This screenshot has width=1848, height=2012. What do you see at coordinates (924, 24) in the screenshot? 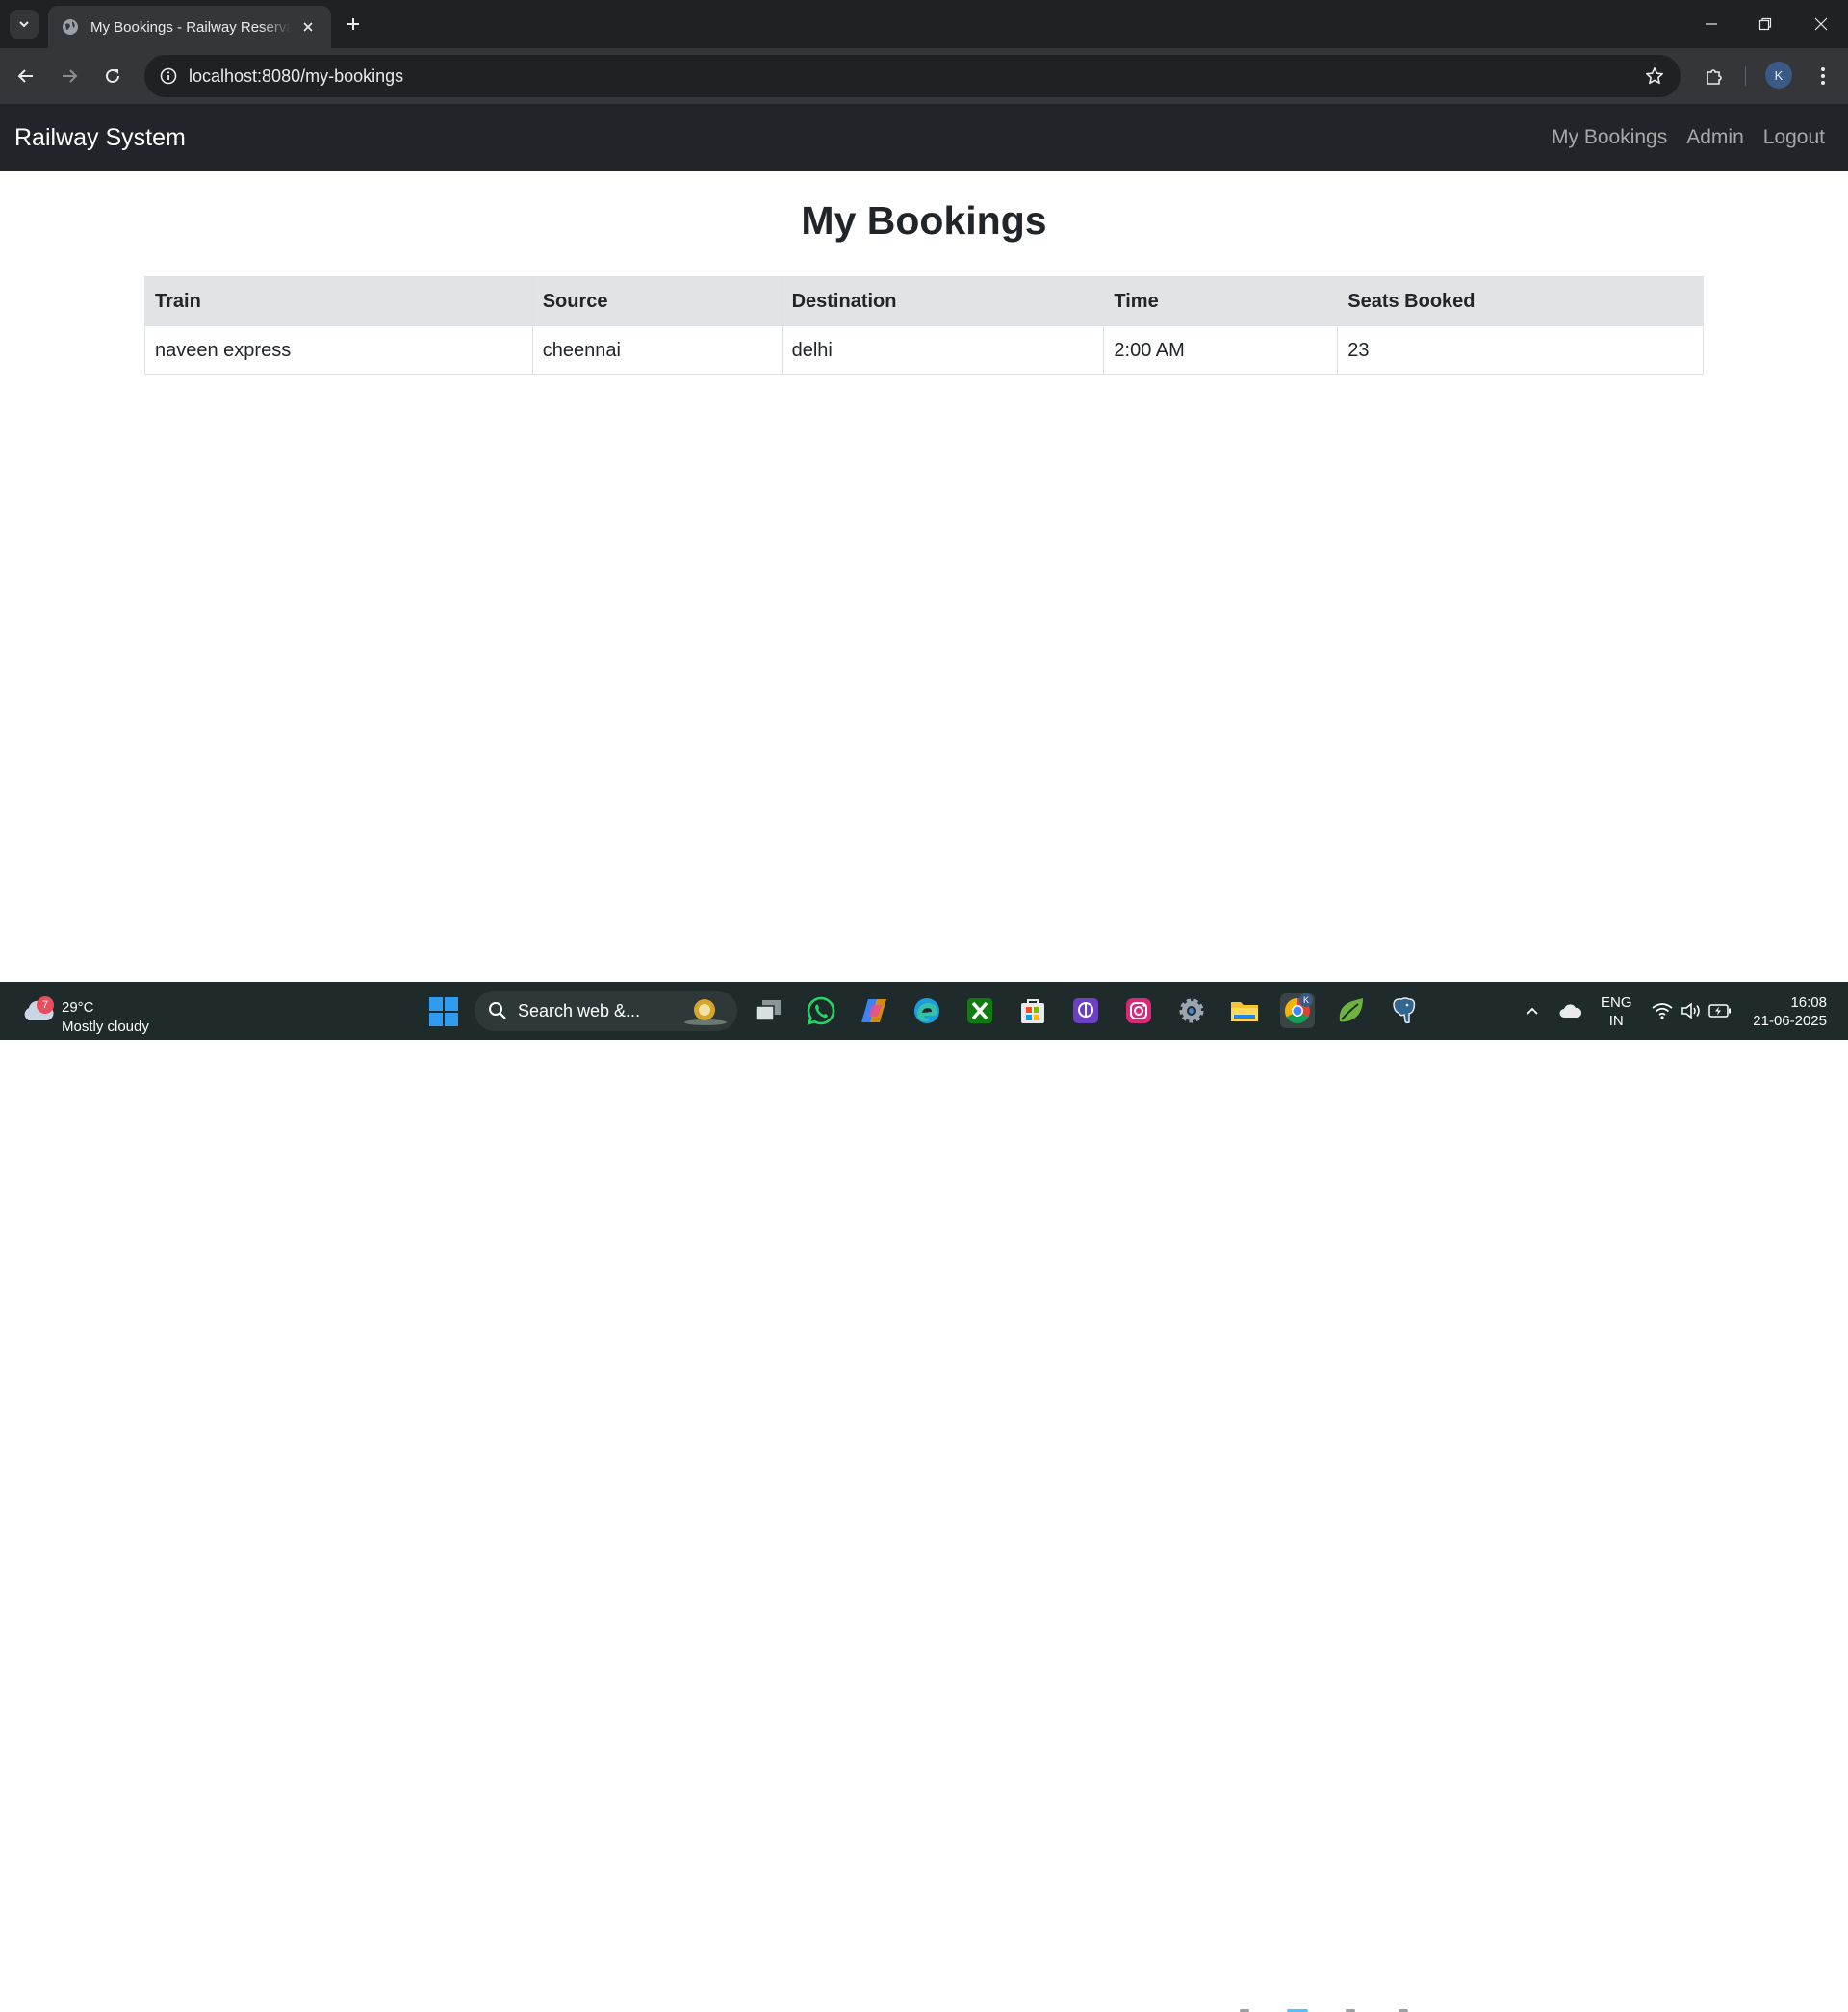
I see `browser-titlebar: My Bookings - Railway Reservation` at bounding box center [924, 24].